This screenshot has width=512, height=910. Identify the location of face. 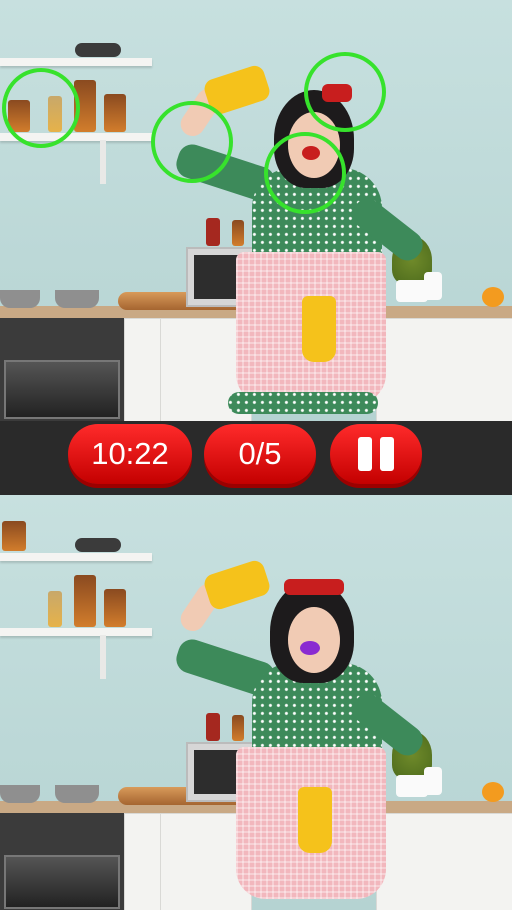
(314, 640).